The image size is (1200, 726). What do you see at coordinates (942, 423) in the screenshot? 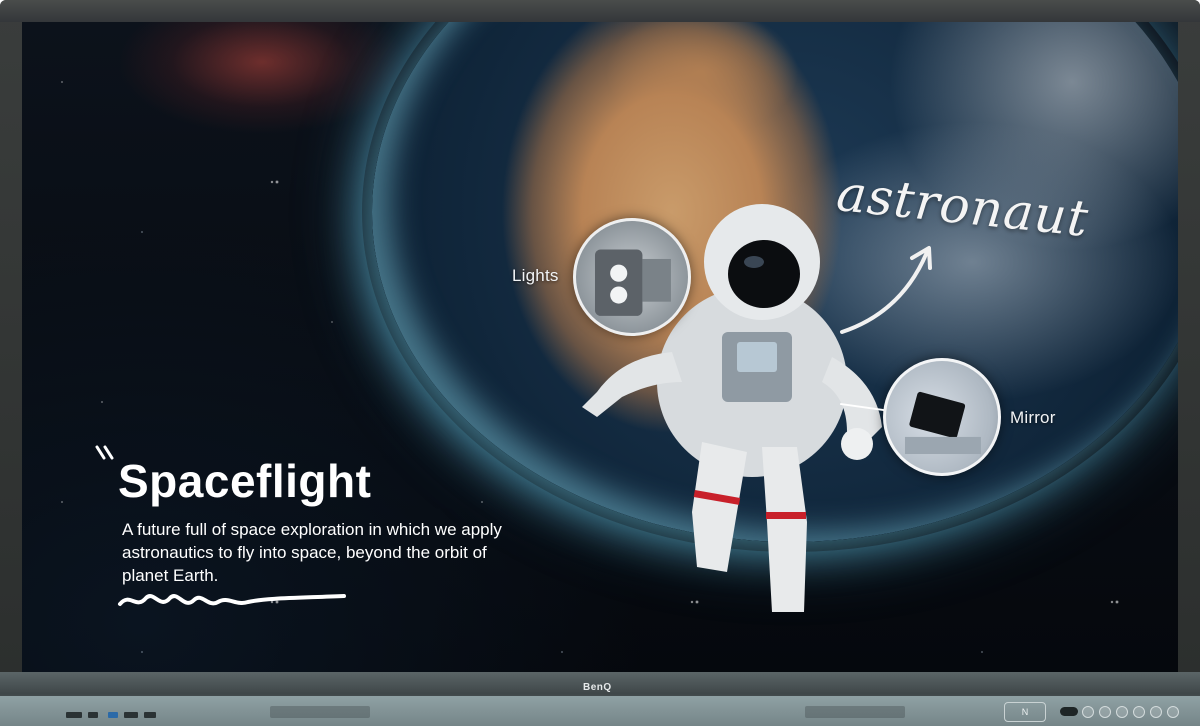
I see `wrist-mirror-icon` at bounding box center [942, 423].